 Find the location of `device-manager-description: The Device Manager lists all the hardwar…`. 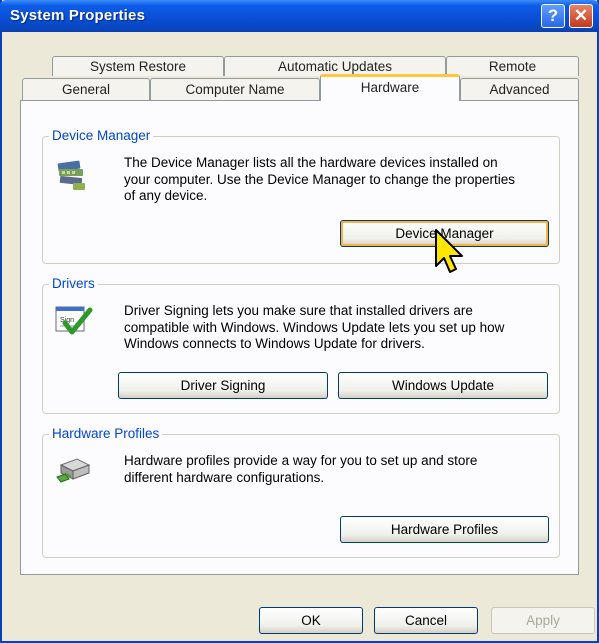

device-manager-description: The Device Manager lists all the hardwar… is located at coordinates (319, 180).